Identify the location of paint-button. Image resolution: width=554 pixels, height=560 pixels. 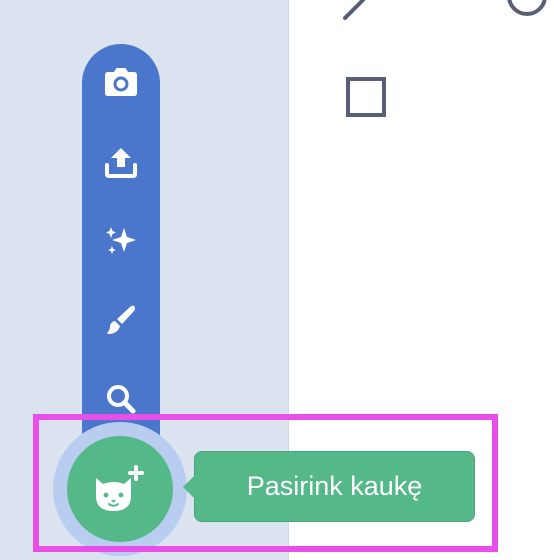
(121, 320).